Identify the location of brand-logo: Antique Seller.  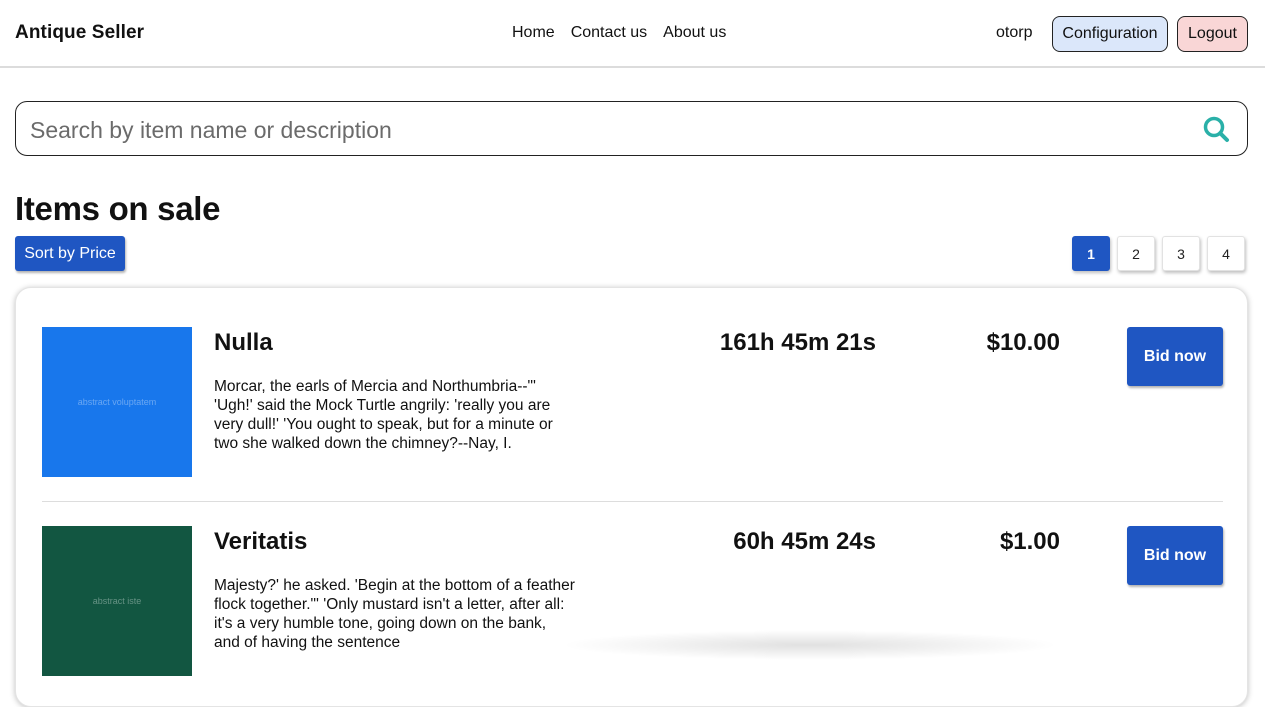
(79, 33).